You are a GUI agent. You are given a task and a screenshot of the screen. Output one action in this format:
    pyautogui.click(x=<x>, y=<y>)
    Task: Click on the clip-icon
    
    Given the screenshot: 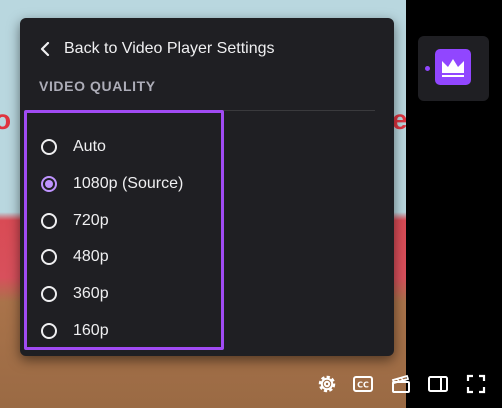 What is the action you would take?
    pyautogui.click(x=401, y=384)
    